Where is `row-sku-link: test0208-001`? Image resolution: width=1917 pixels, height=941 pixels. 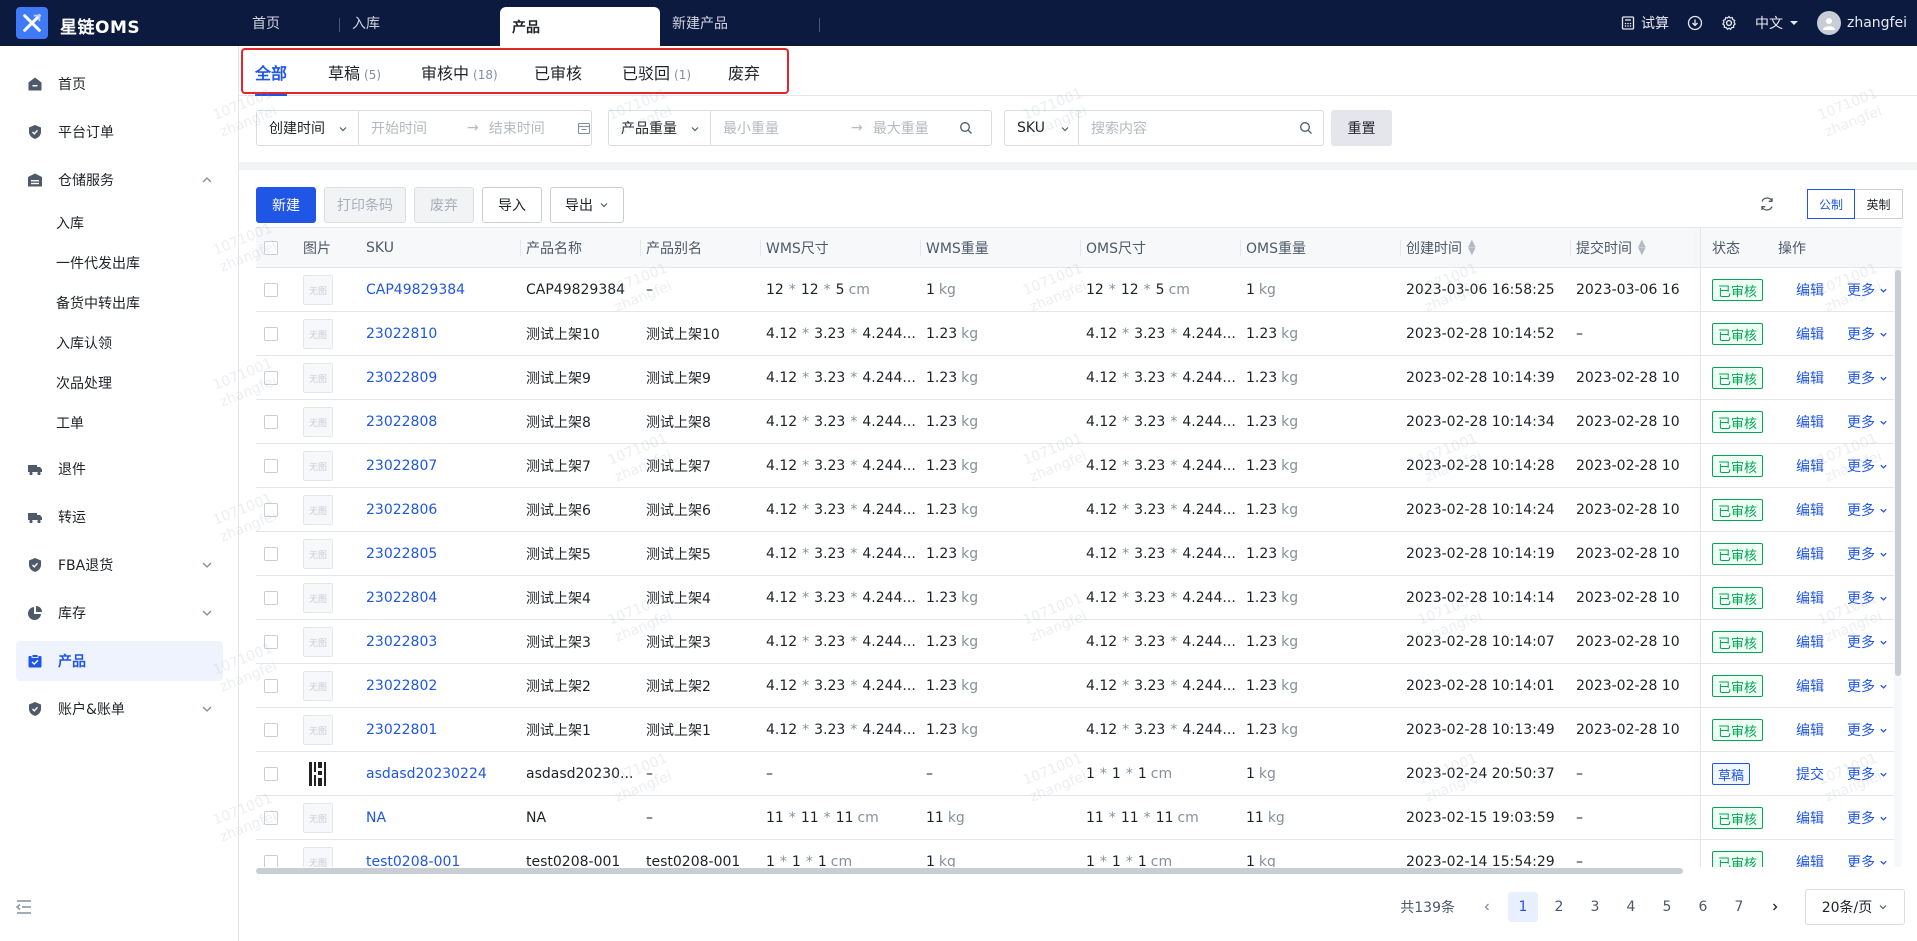
row-sku-link: test0208-001 is located at coordinates (413, 853).